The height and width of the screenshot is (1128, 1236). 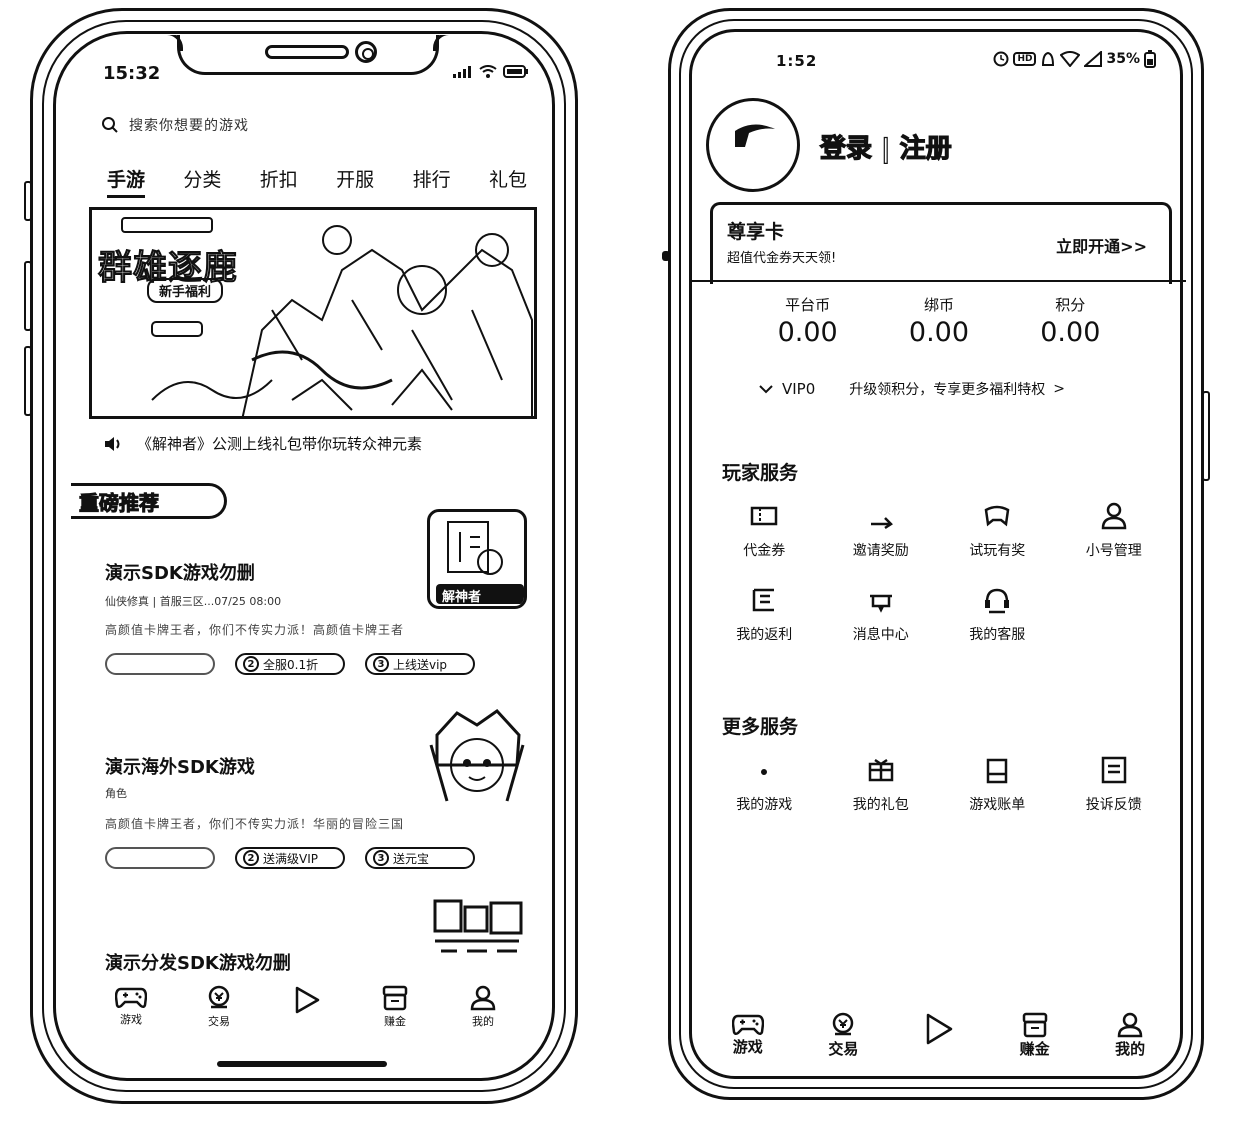 What do you see at coordinates (477, 559) in the screenshot?
I see `game-thumbnail: 解神者` at bounding box center [477, 559].